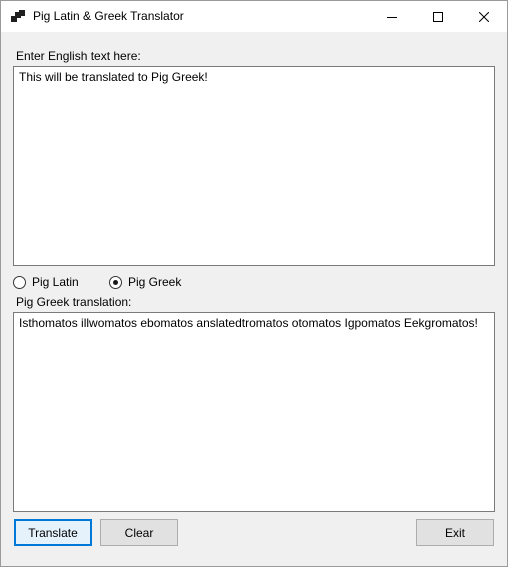 The width and height of the screenshot is (508, 567). I want to click on close-button, so click(484, 16).